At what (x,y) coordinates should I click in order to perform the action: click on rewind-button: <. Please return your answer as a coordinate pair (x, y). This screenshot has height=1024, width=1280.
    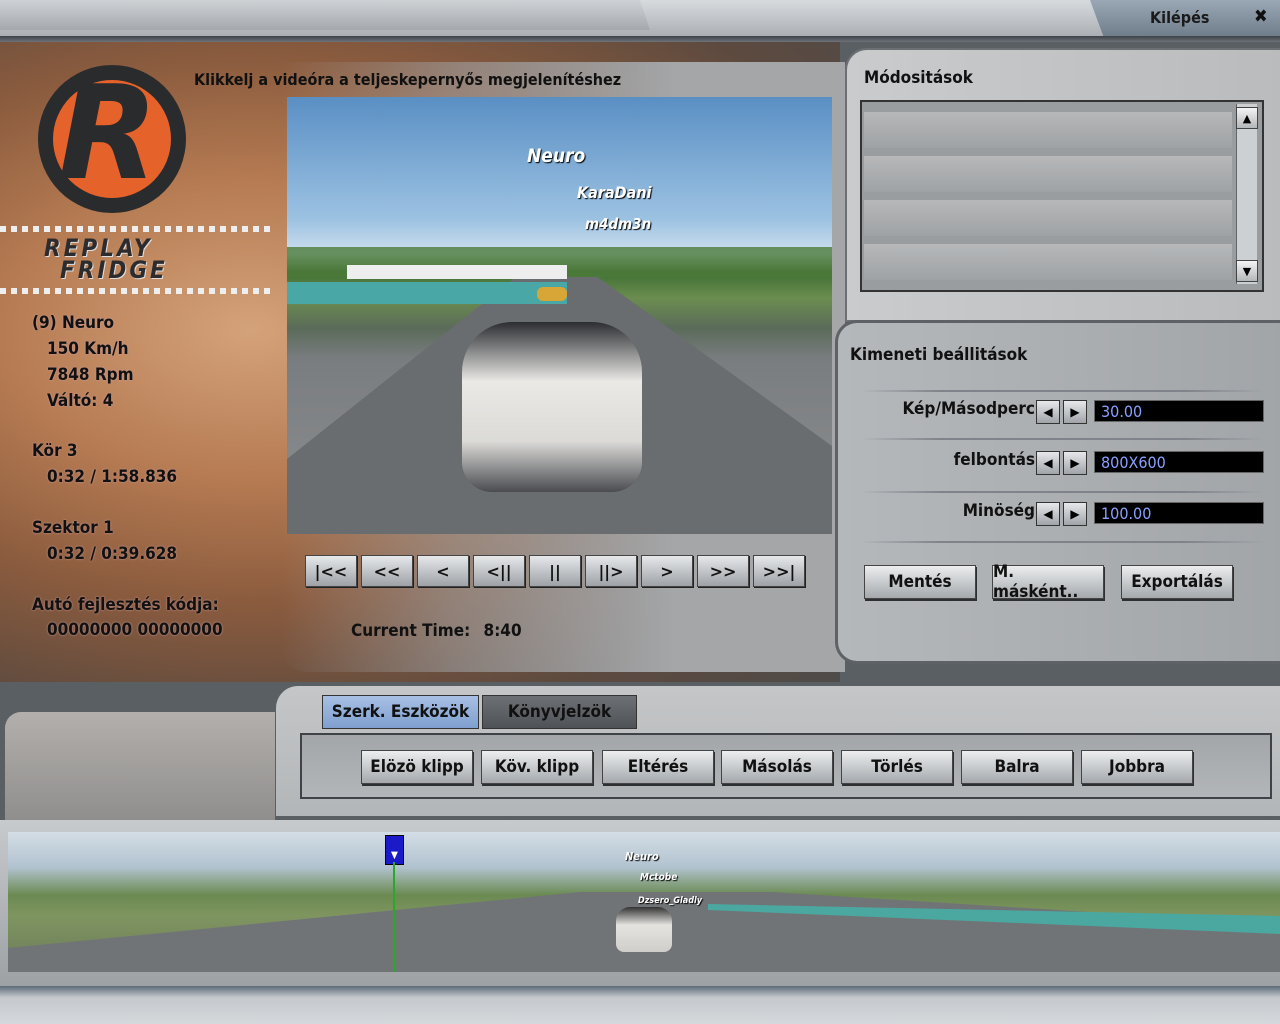
    Looking at the image, I should click on (443, 571).